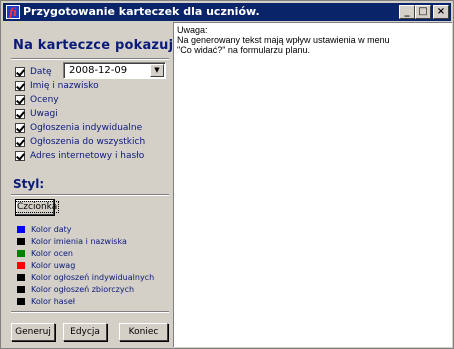  I want to click on show-heading: Na karteczce pokazuj:, so click(96, 45).